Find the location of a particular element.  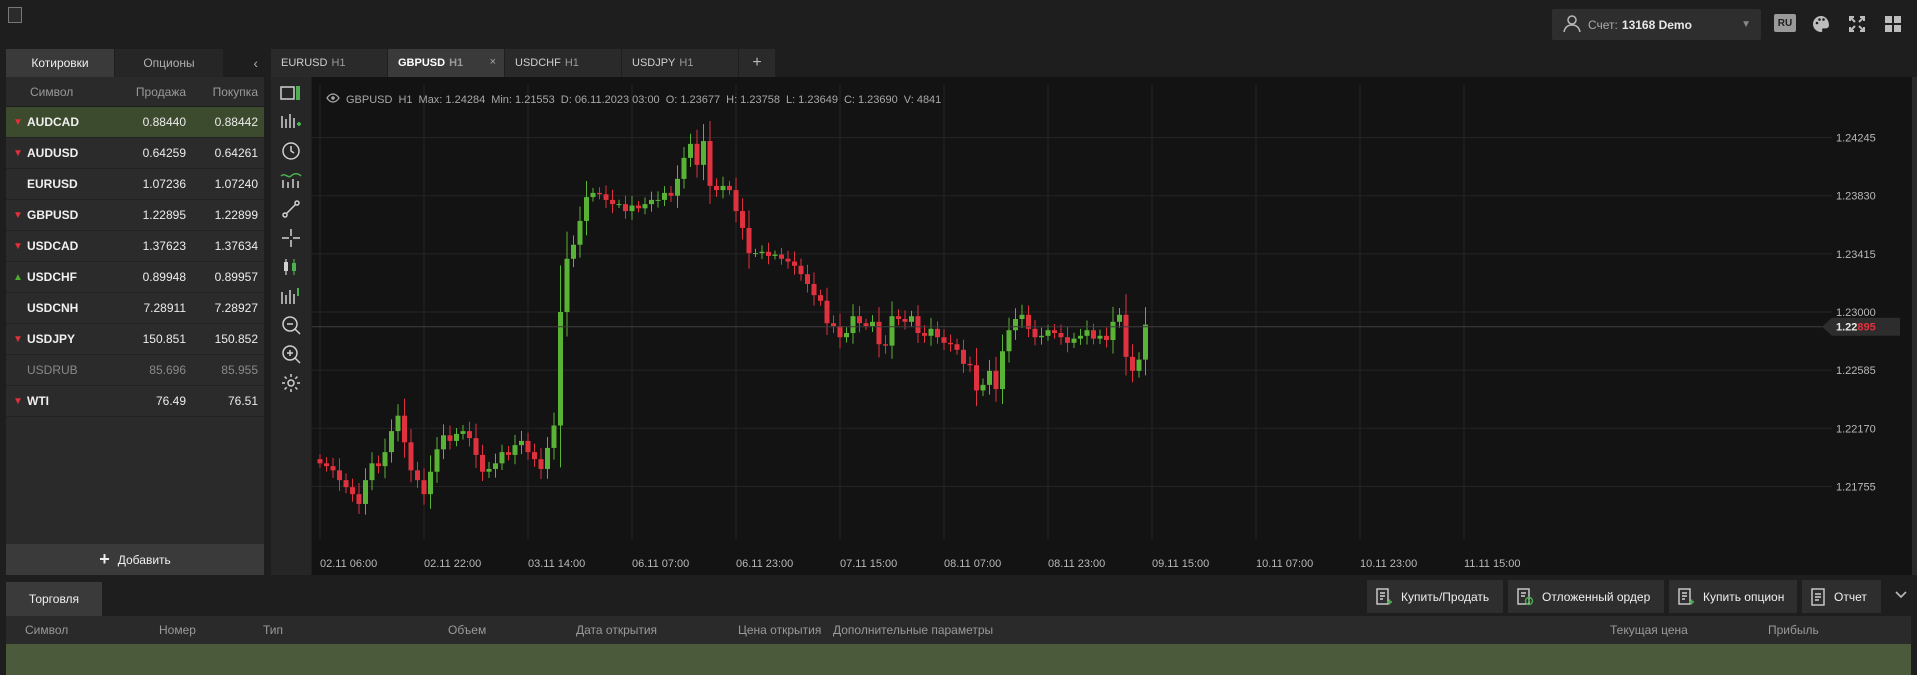

plus-icon: + is located at coordinates (104, 559).